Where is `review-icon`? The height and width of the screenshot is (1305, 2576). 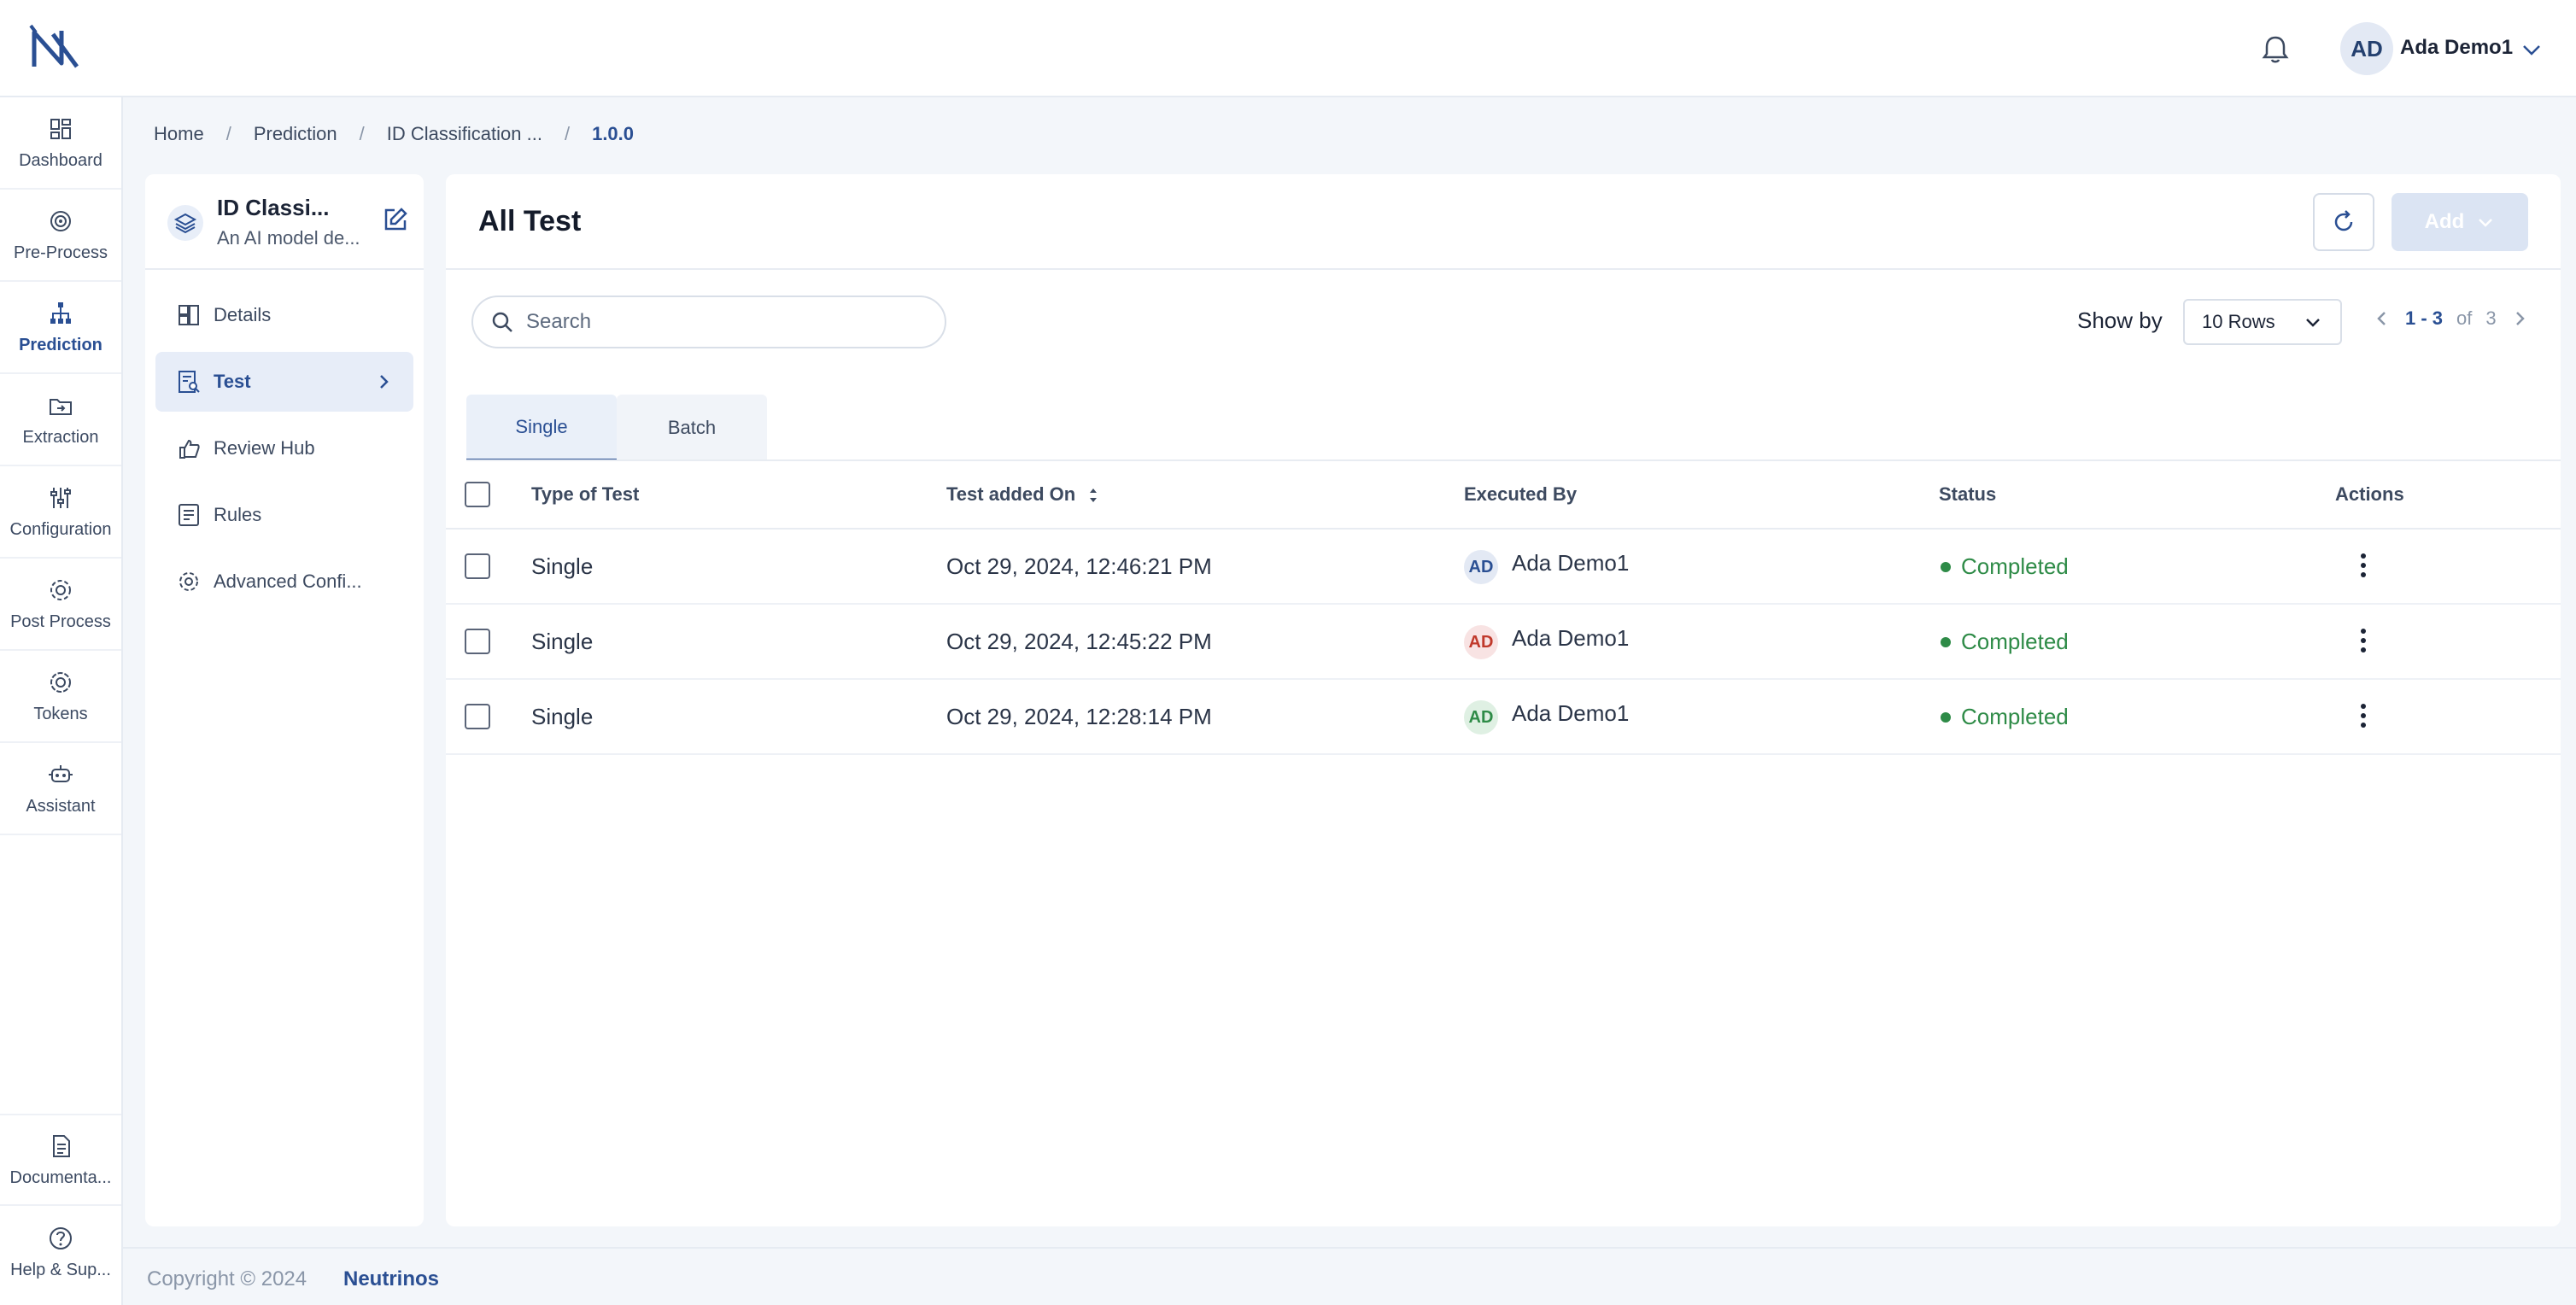
review-icon is located at coordinates (189, 449).